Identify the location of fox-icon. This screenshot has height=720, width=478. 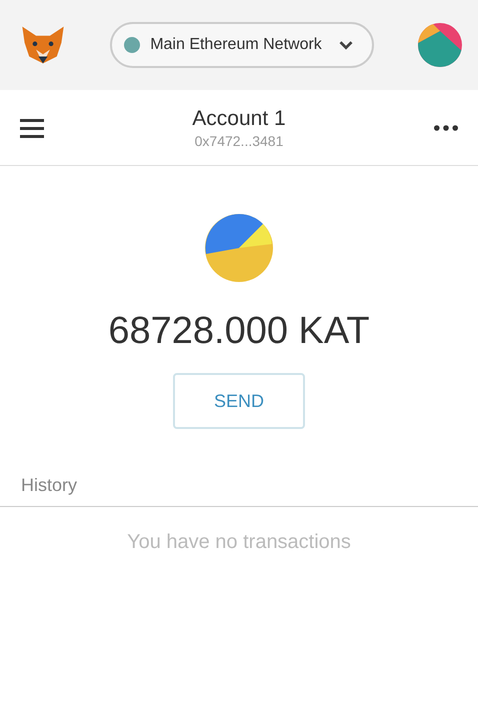
(43, 45).